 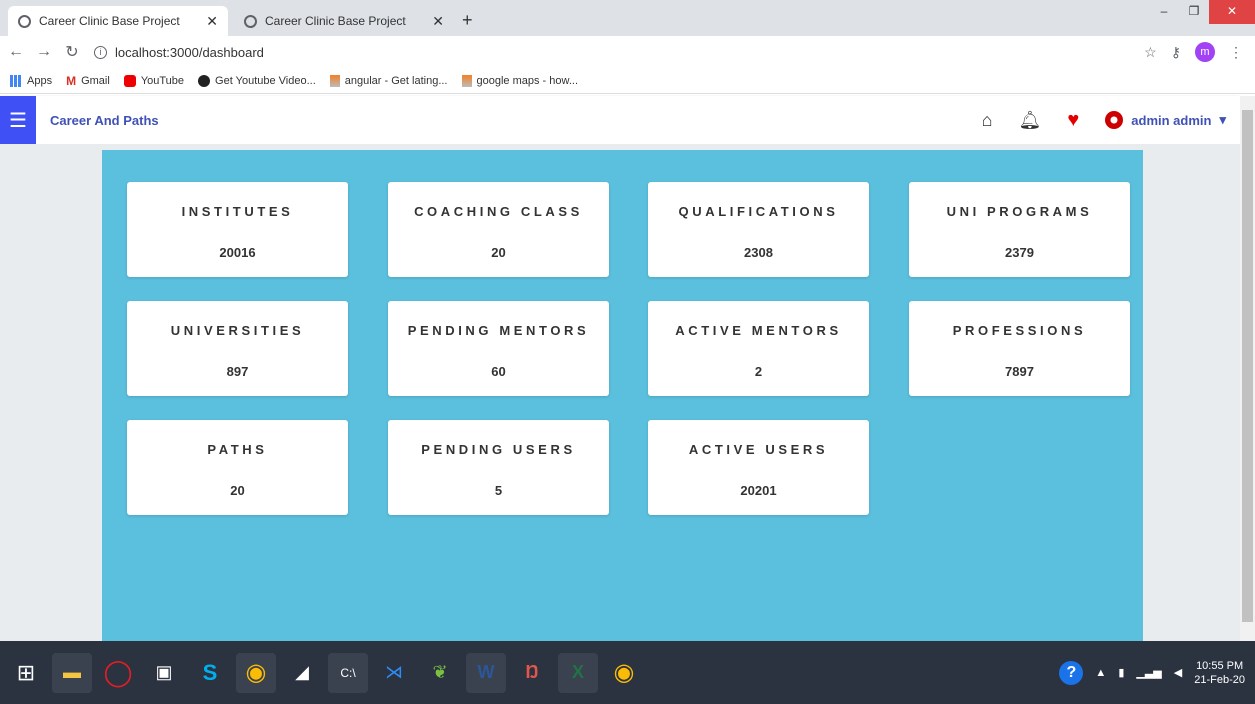 I want to click on hamburger-menu-button: ☰, so click(x=18, y=120).